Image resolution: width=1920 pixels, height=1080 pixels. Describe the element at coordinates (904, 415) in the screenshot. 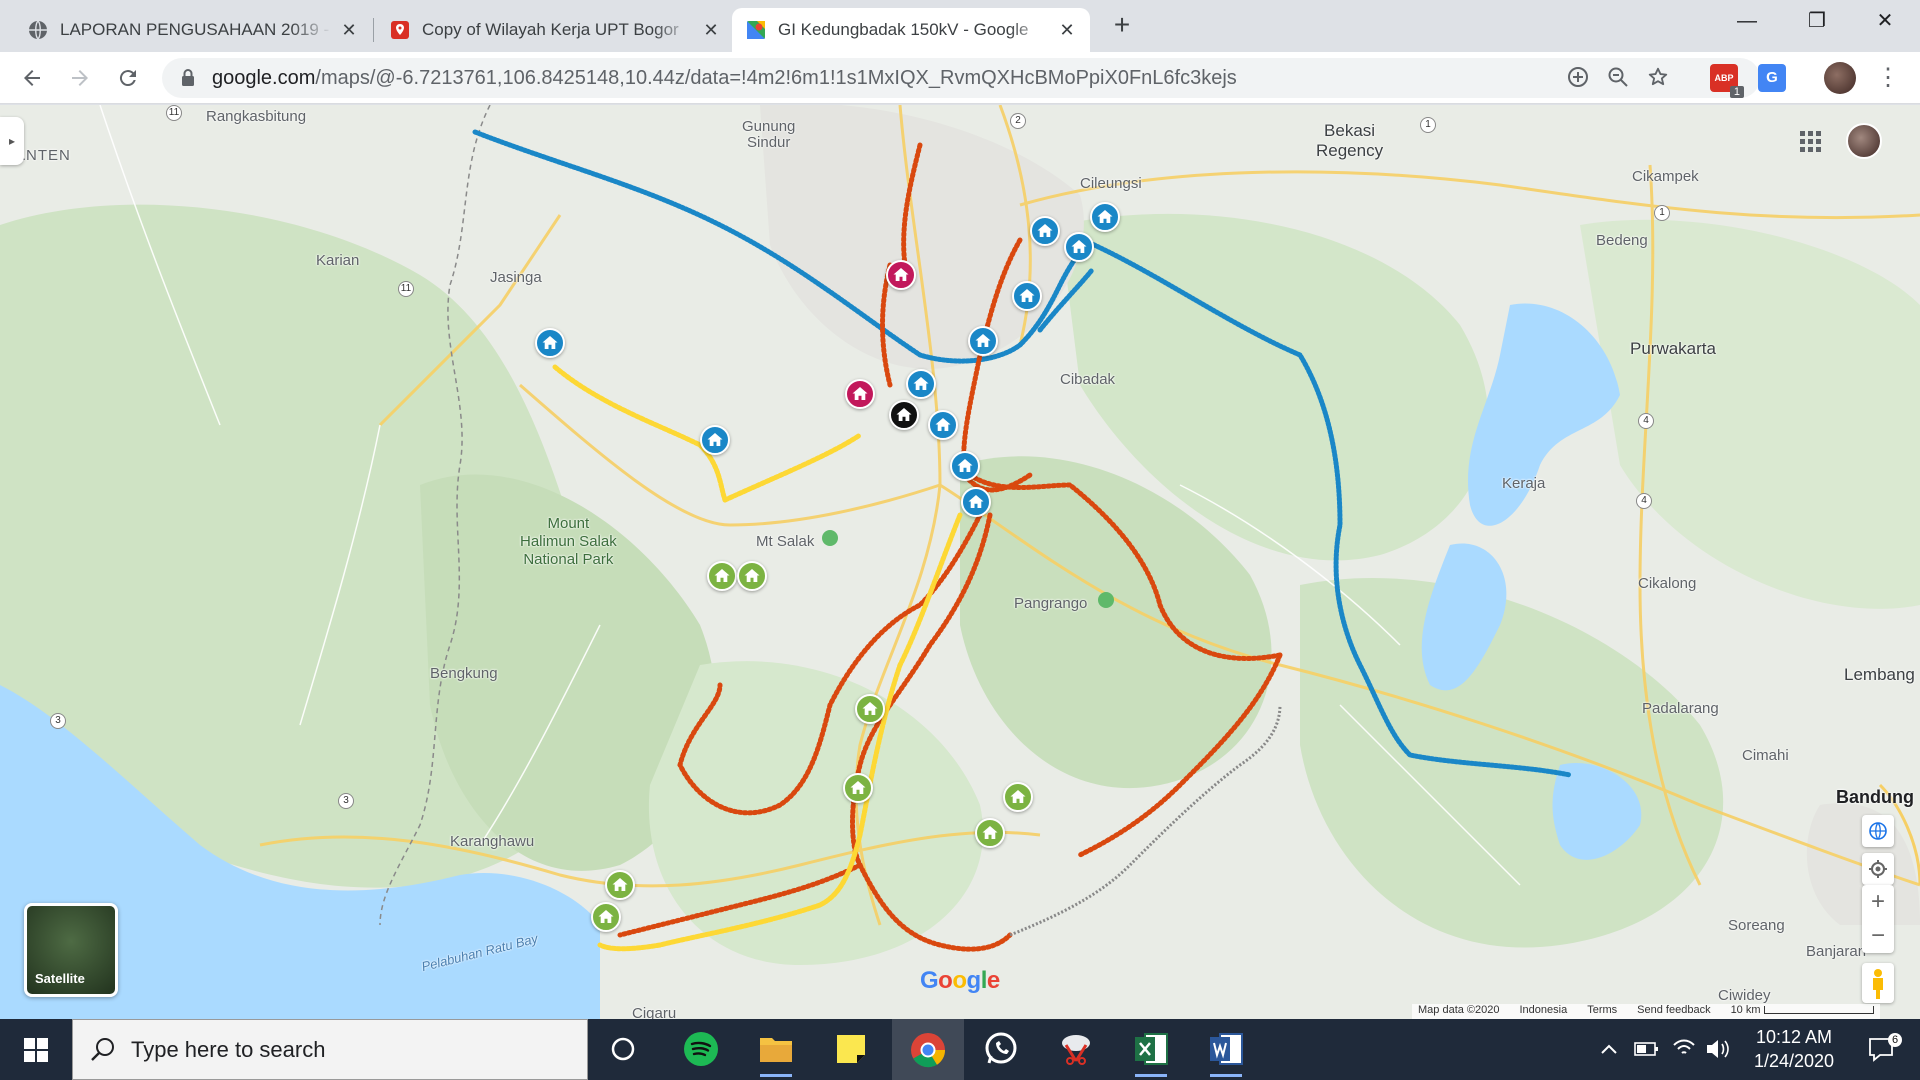

I see `substation-pin-black` at that location.